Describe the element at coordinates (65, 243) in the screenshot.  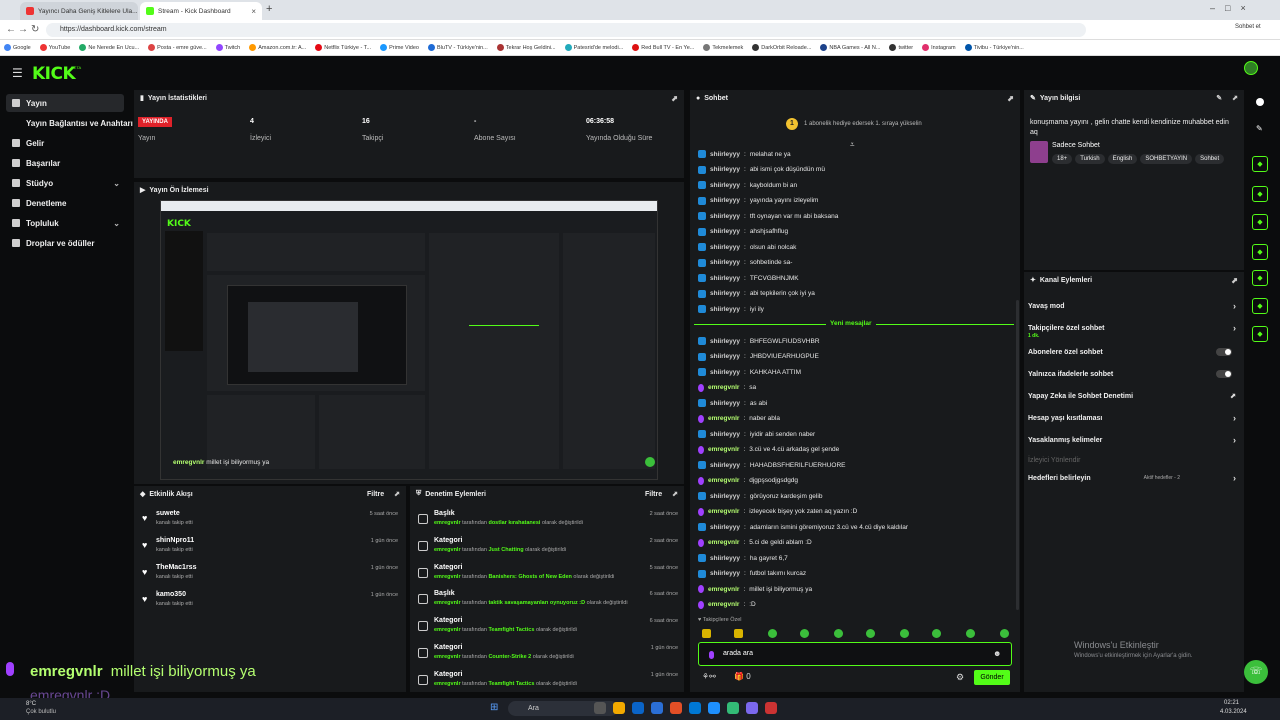
I see `sidebar-item-7: Droplar ve ödüller` at that location.